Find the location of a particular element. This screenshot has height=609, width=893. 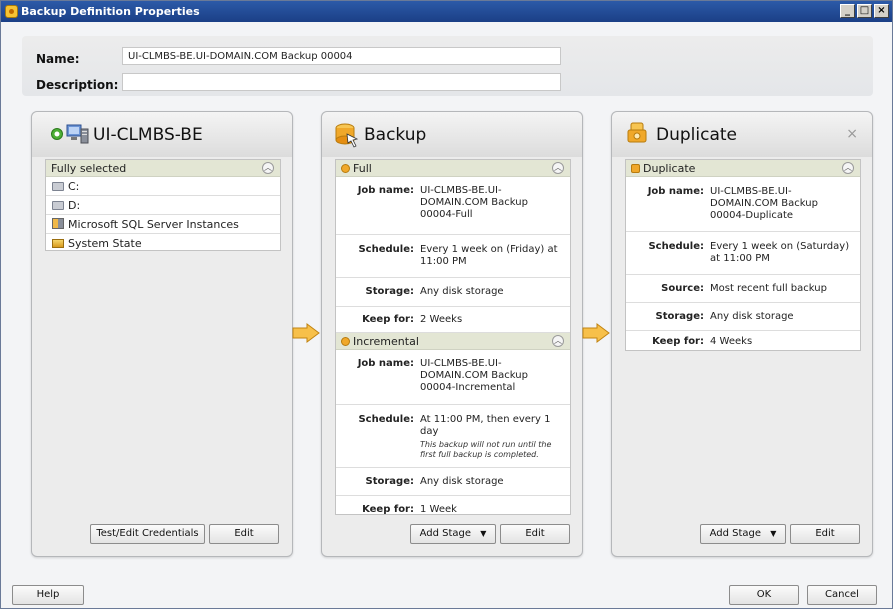

duplicate-schedule-value: Every 1 week on (Saturday) at 11:00 PM is located at coordinates (780, 252).